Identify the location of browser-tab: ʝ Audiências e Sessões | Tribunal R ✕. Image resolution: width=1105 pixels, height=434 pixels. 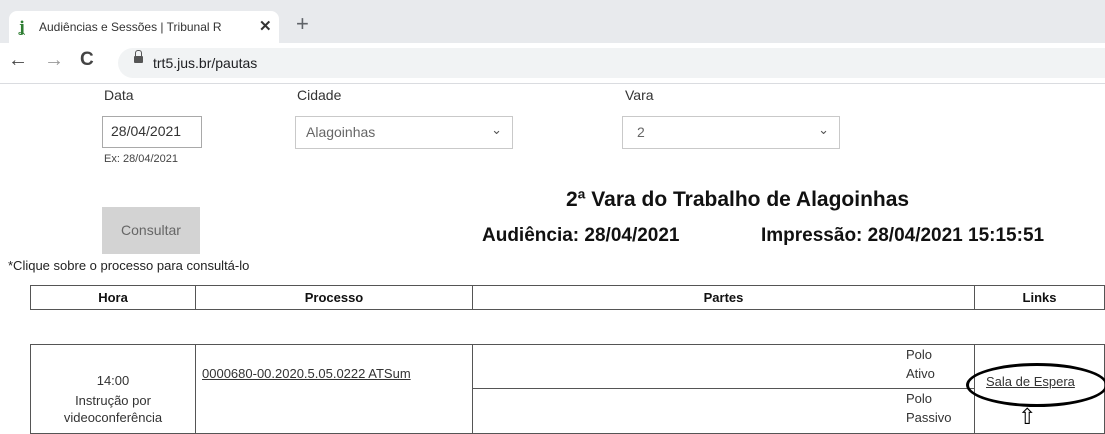
(144, 27).